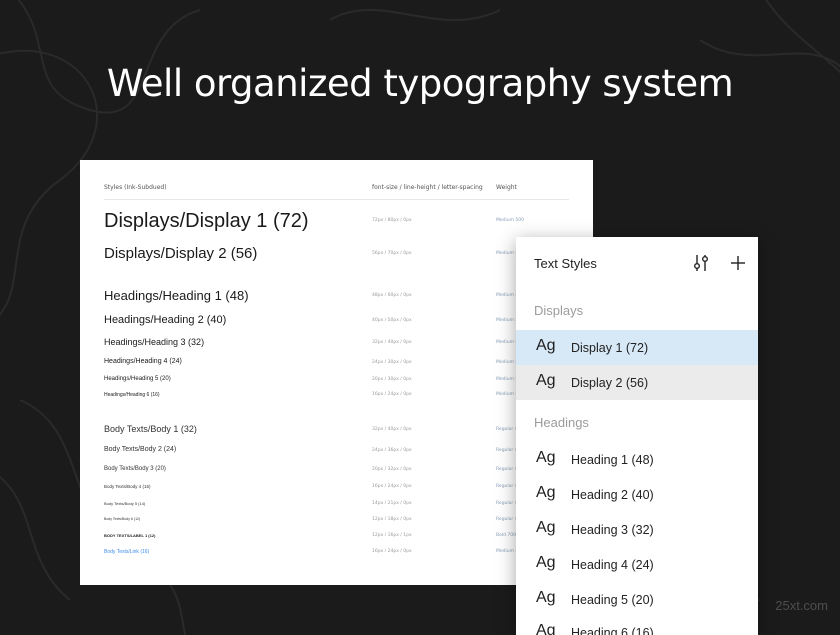 This screenshot has width=840, height=635. What do you see at coordinates (392, 220) in the screenshot?
I see `style-spec: 72px / 80px / 0px` at bounding box center [392, 220].